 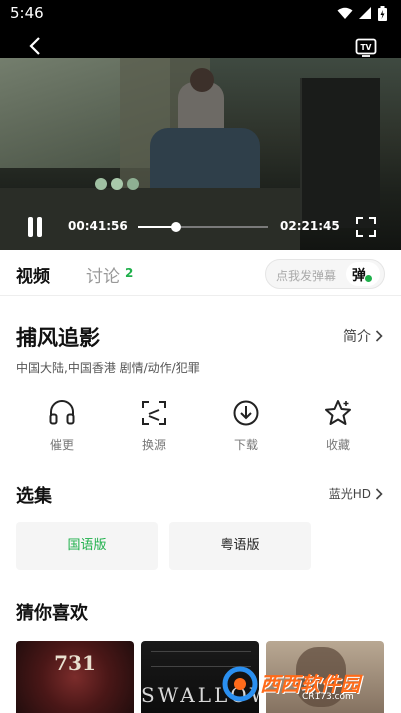 What do you see at coordinates (240, 546) in the screenshot?
I see `episode-cantonese: 粤语版` at bounding box center [240, 546].